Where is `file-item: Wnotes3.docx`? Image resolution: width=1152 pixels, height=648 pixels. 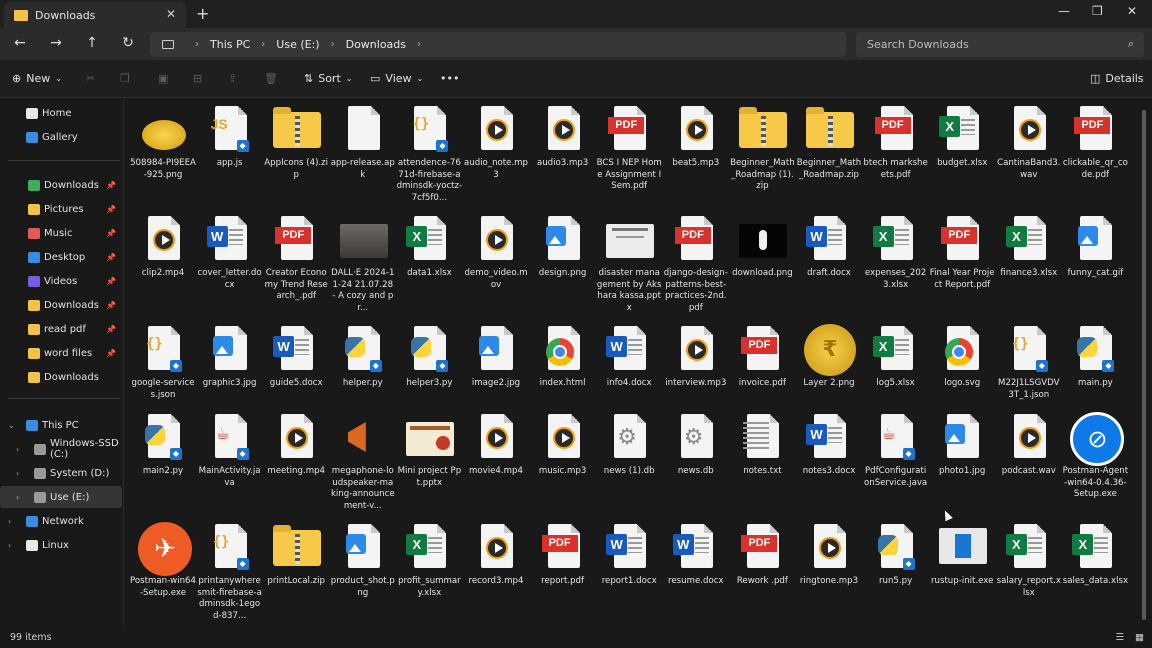 file-item: Wnotes3.docx is located at coordinates (829, 461).